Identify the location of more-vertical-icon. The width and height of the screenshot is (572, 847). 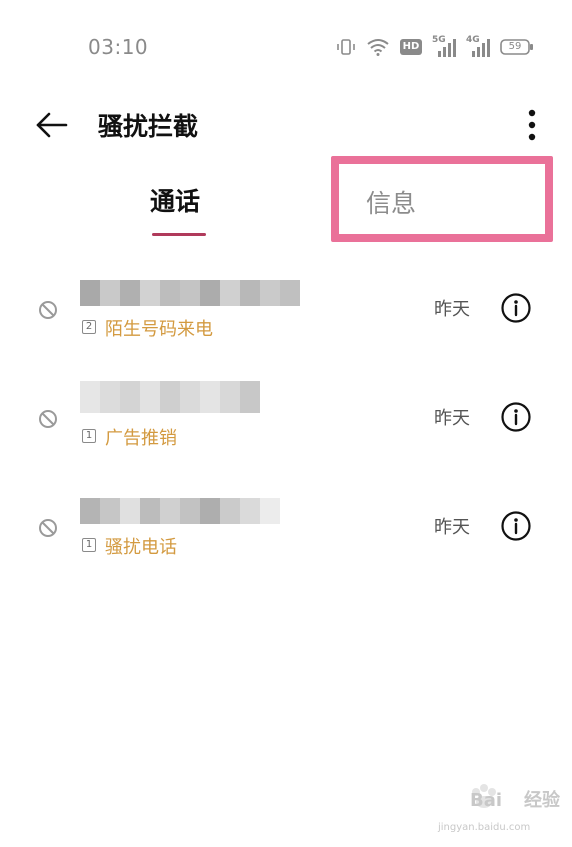
(532, 125).